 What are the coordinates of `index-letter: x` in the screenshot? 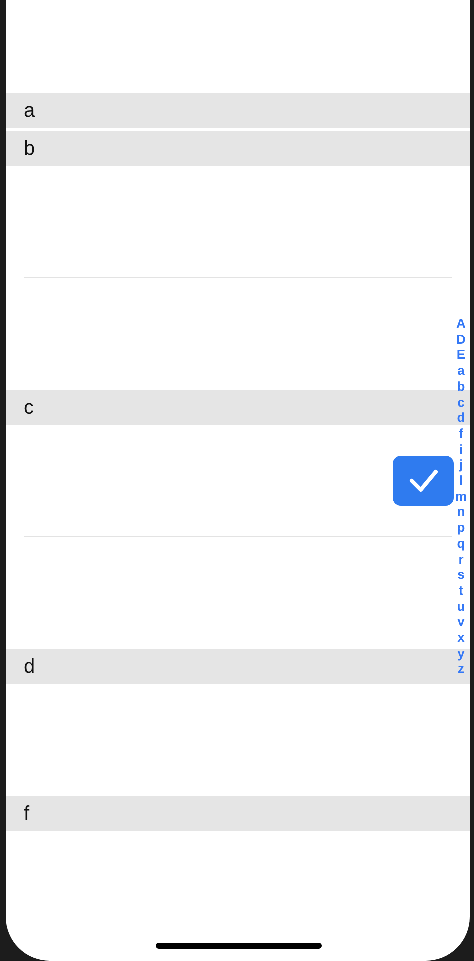 It's located at (461, 638).